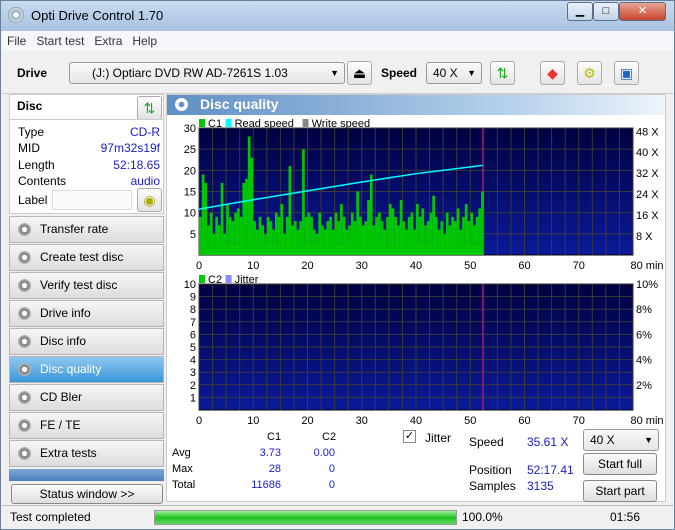 This screenshot has height=530, width=675. What do you see at coordinates (193, 361) in the screenshot?
I see `y-tick-label: 4` at bounding box center [193, 361].